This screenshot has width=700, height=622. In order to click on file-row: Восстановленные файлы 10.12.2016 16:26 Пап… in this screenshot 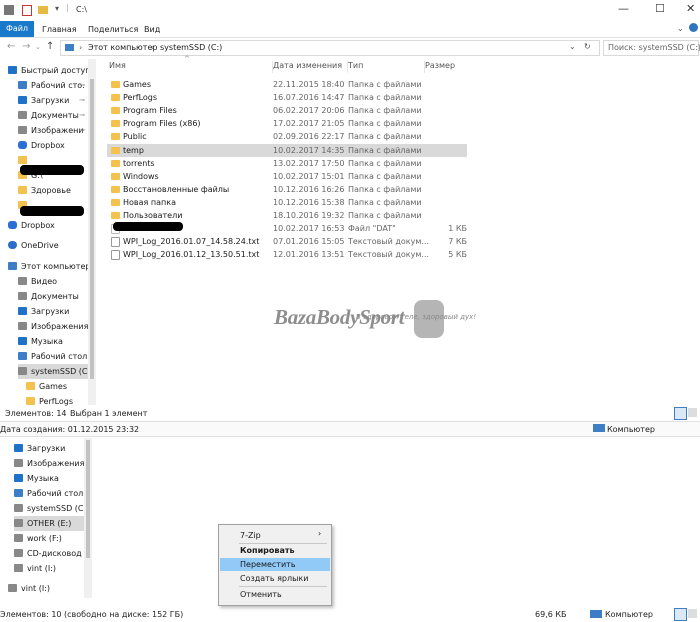, I will do `click(287, 189)`.